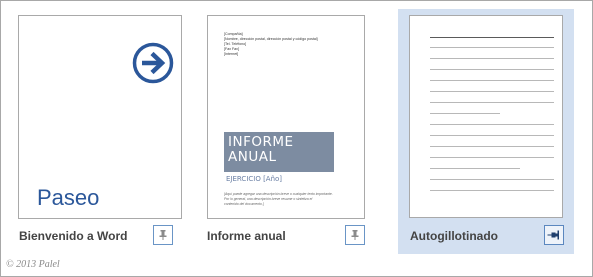  I want to click on pinned-icon, so click(553, 235).